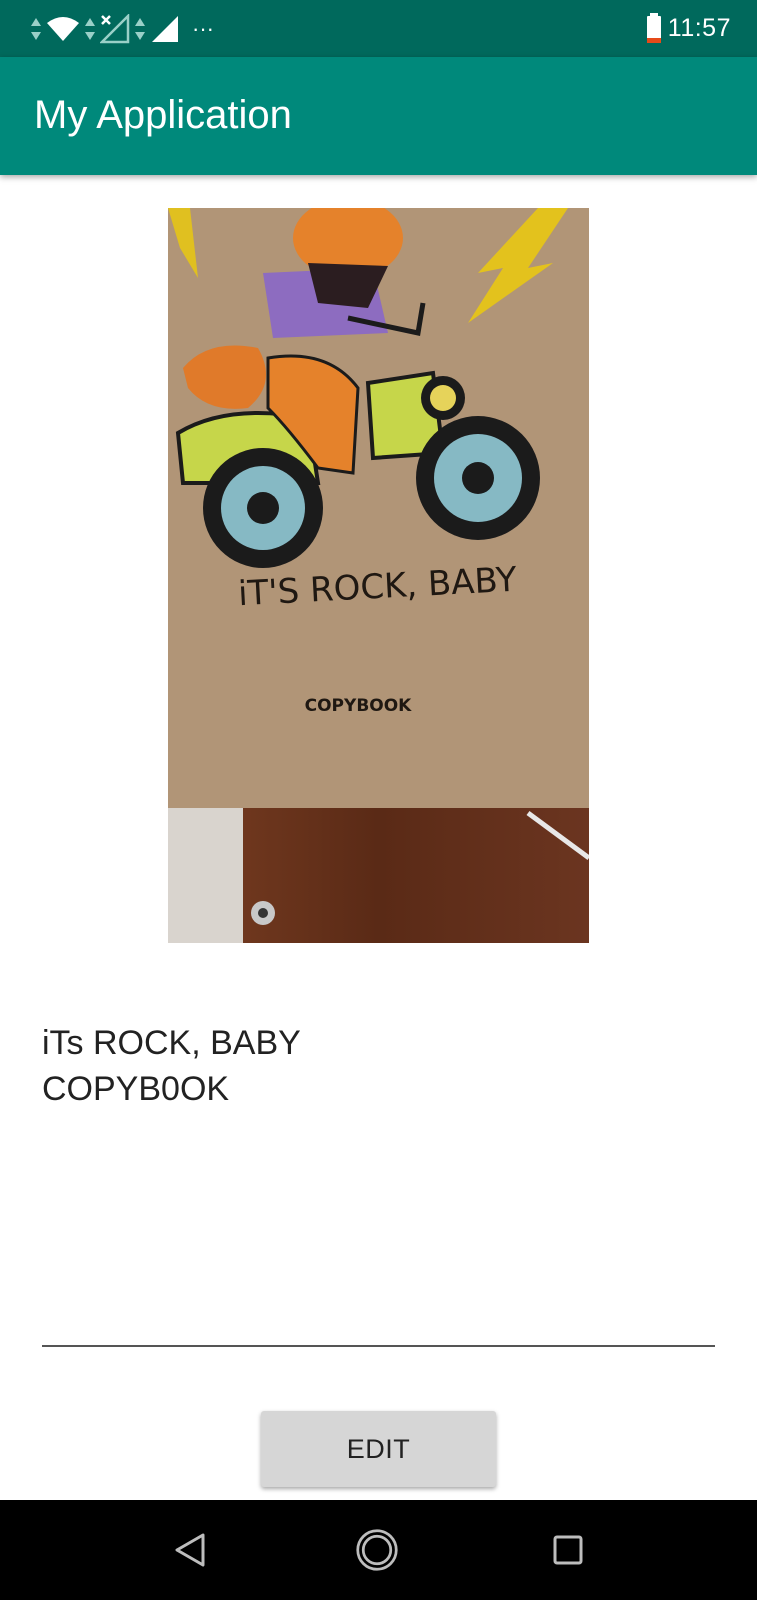 The height and width of the screenshot is (1600, 757). What do you see at coordinates (163, 115) in the screenshot?
I see `app-title: My Application` at bounding box center [163, 115].